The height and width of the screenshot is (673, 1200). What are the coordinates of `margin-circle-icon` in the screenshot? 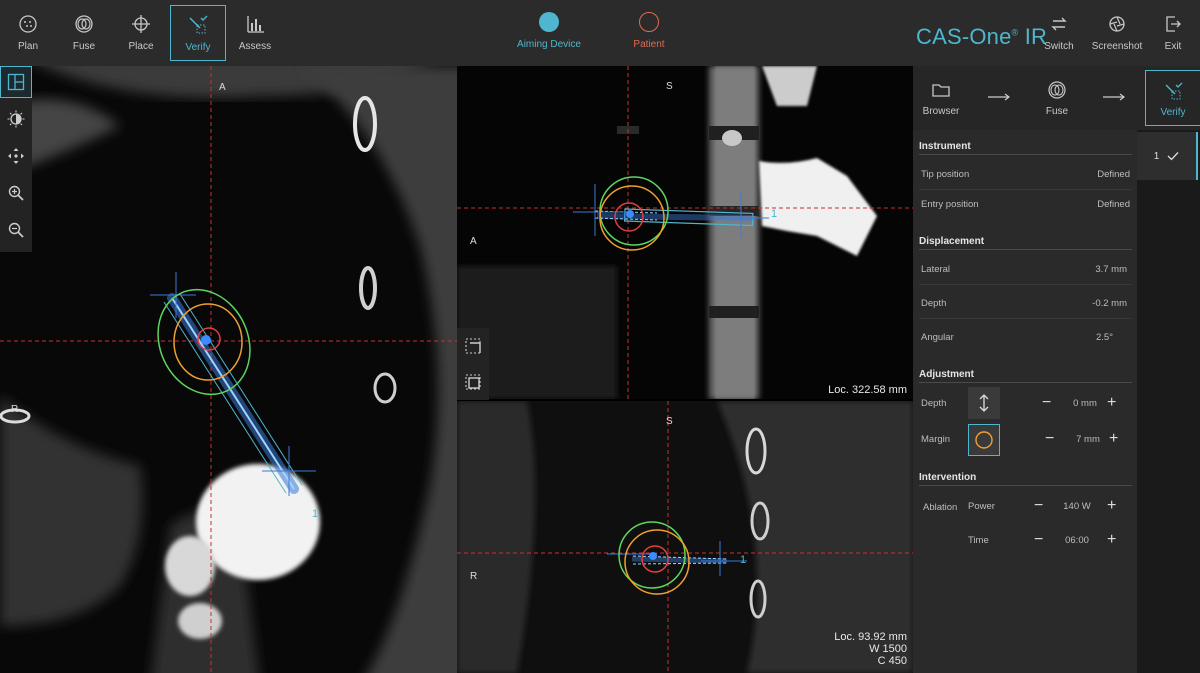 It's located at (984, 440).